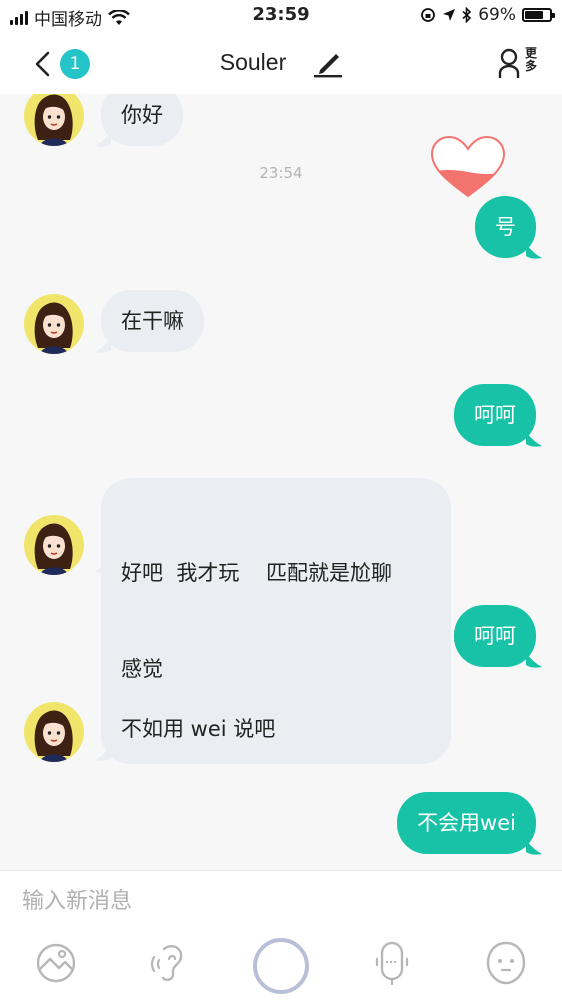 The height and width of the screenshot is (1000, 562). Describe the element at coordinates (531, 59) in the screenshot. I see `more-label: 更多` at that location.